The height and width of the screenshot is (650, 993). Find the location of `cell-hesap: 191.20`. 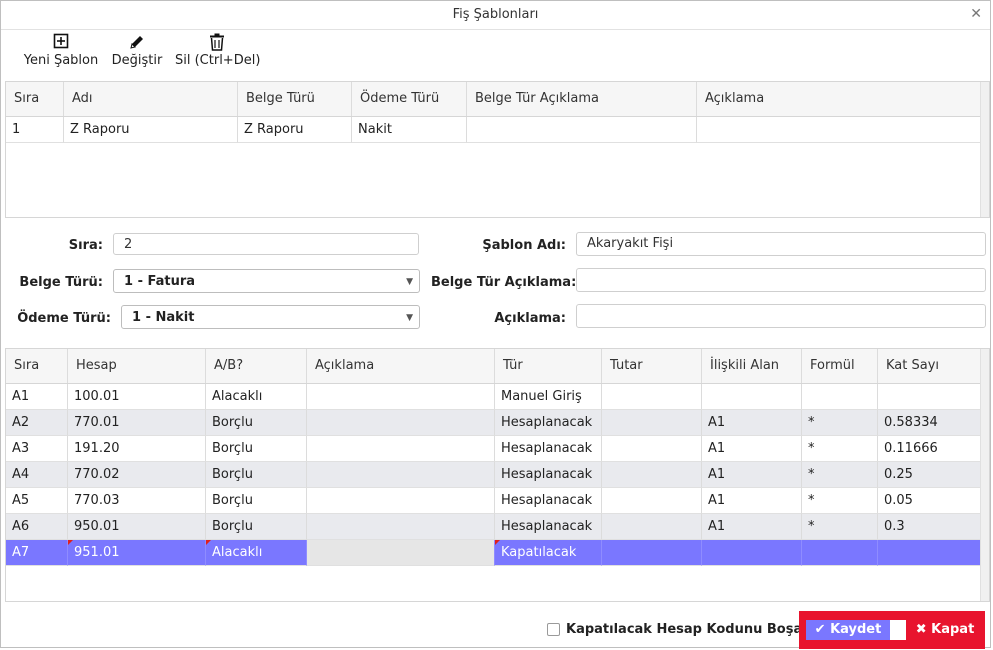

cell-hesap: 191.20 is located at coordinates (137, 449).